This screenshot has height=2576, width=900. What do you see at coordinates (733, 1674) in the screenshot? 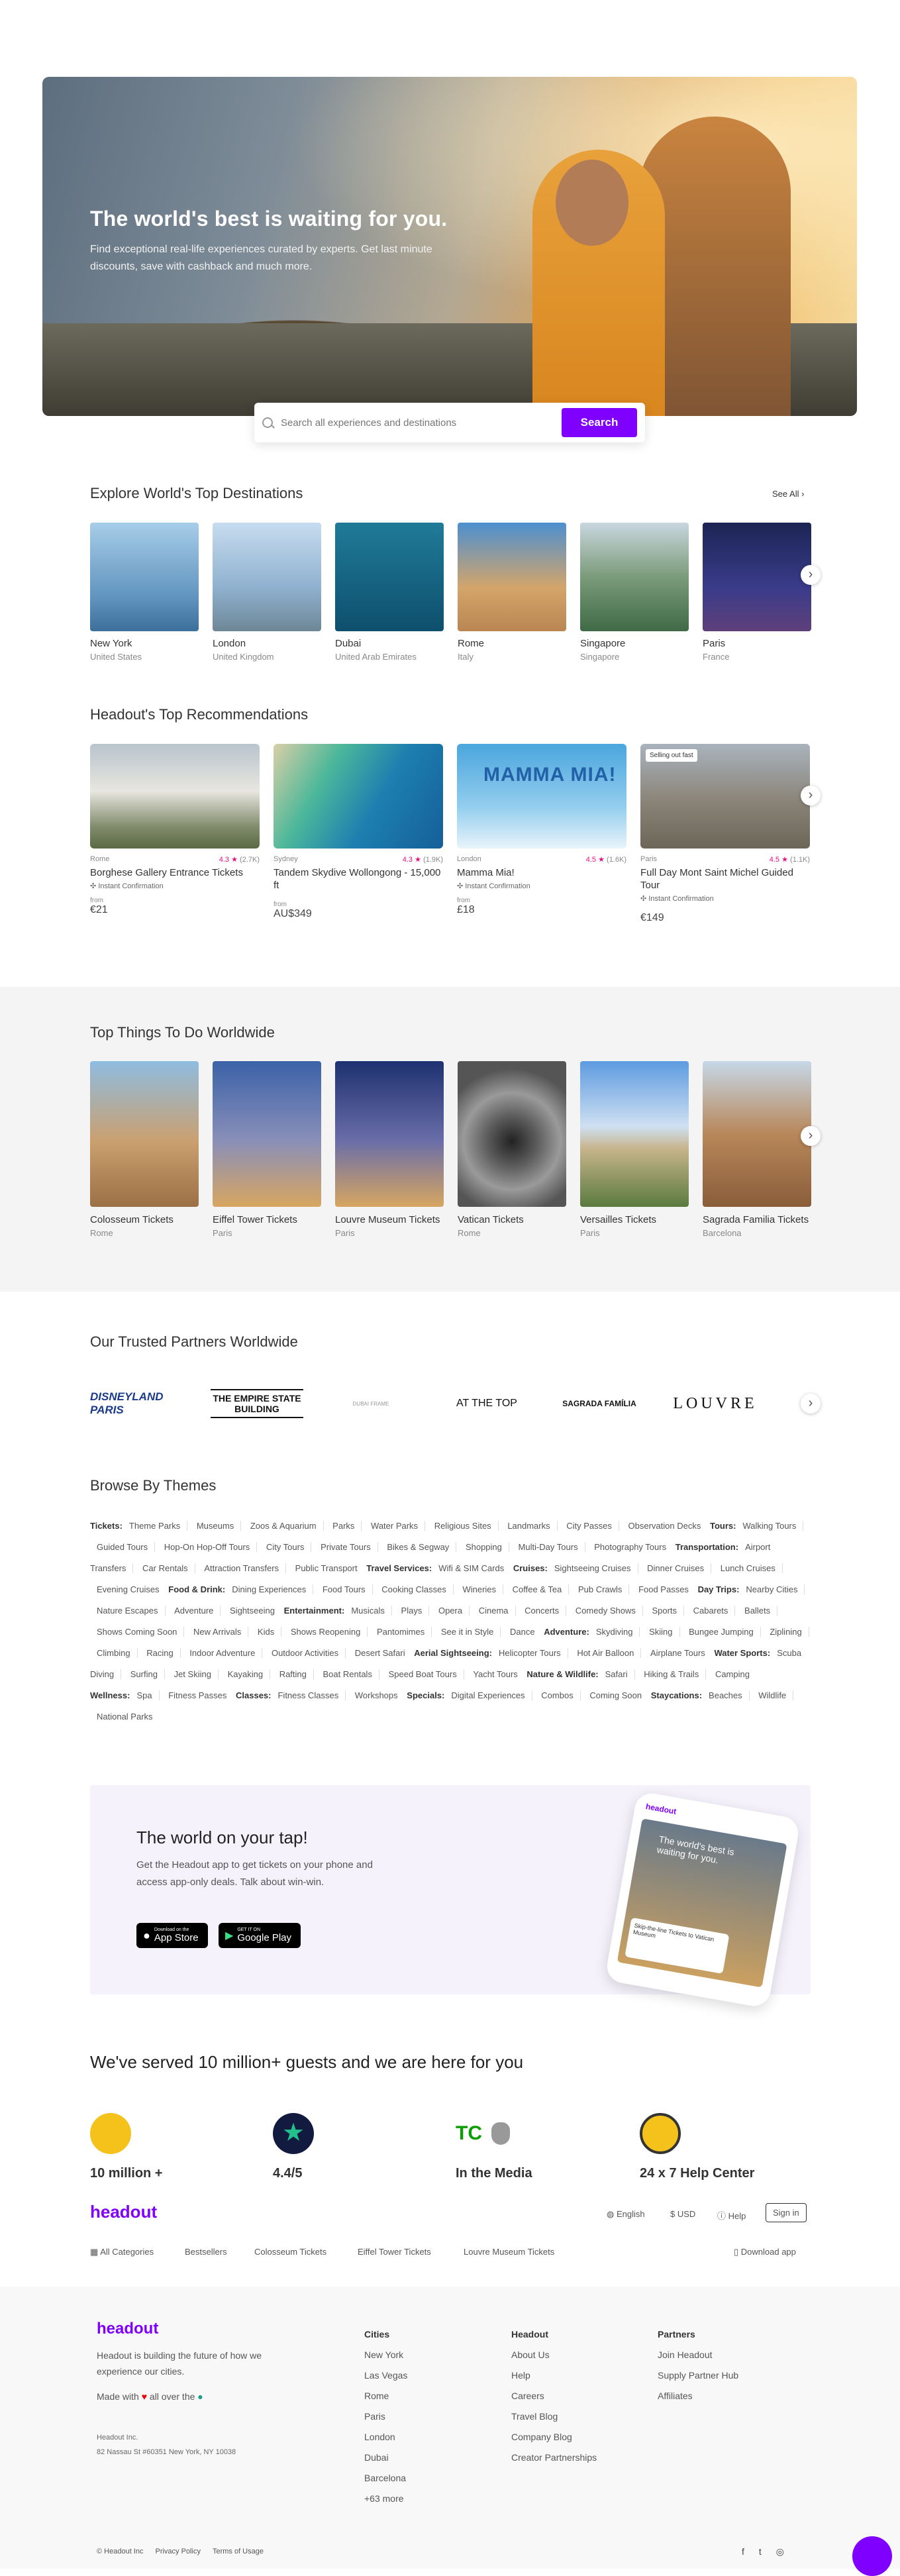
I see `theme-link: Camping` at bounding box center [733, 1674].